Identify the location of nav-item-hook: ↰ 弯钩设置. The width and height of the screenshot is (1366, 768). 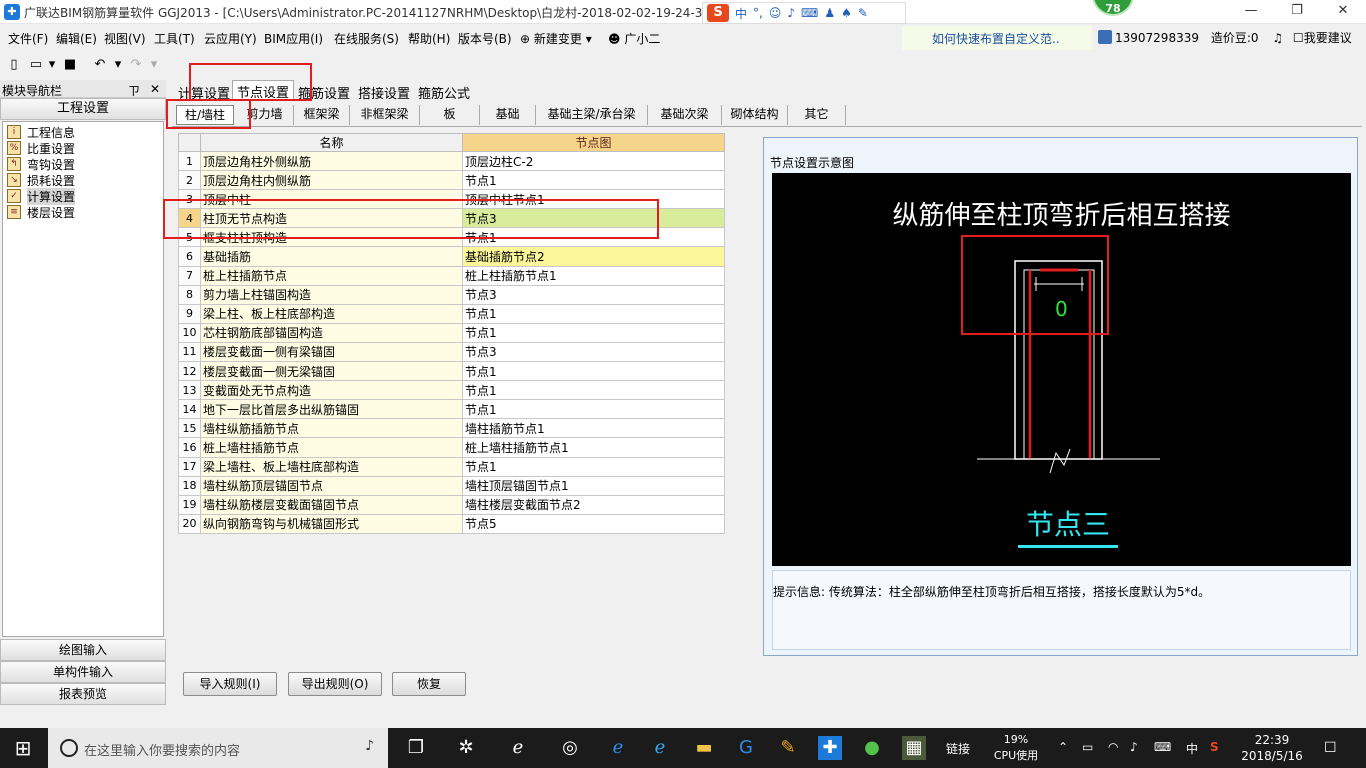
(83, 164).